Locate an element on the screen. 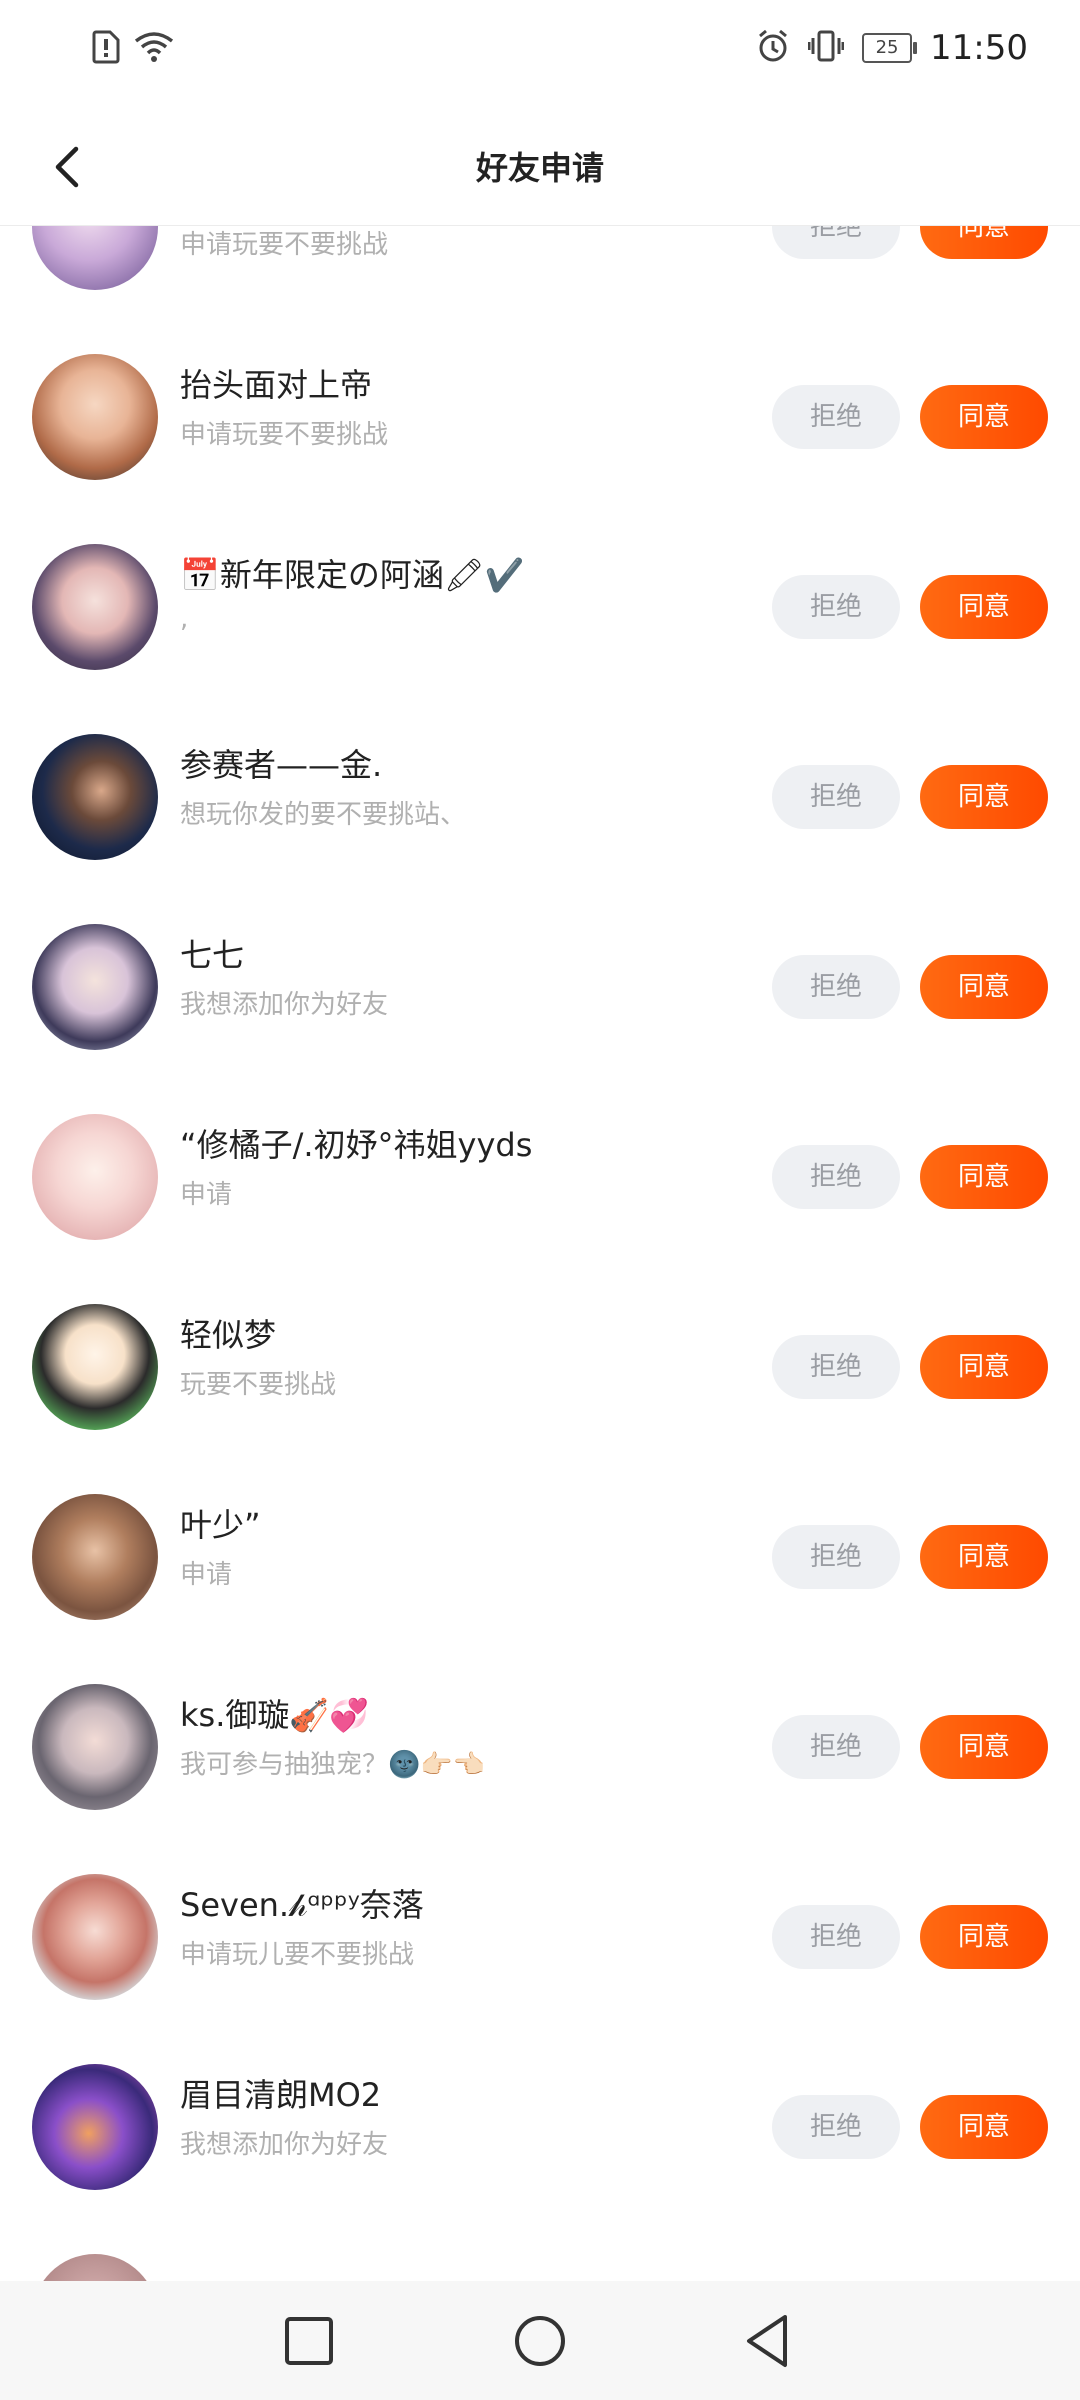  recent-apps-icon is located at coordinates (309, 2341).